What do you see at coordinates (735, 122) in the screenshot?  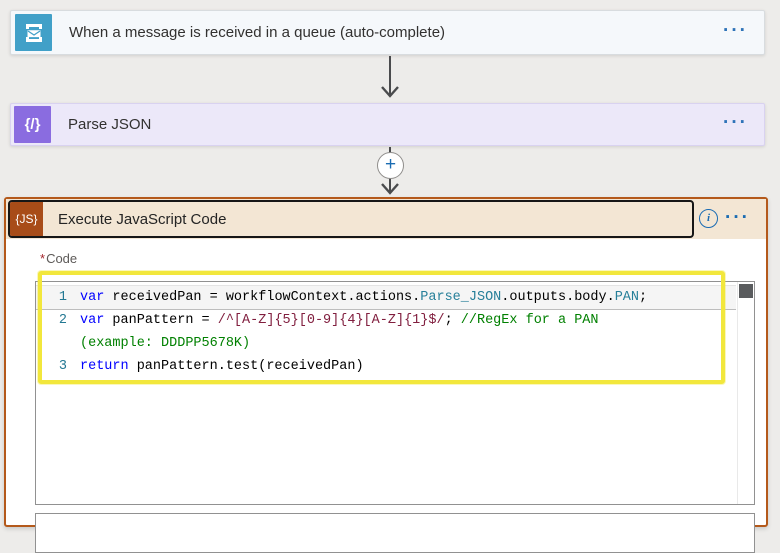 I see `parse-json-menu-button: ···` at bounding box center [735, 122].